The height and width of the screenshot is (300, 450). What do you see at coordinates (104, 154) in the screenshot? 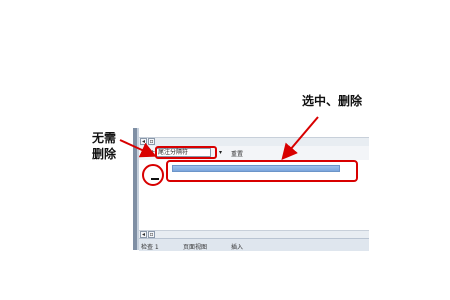
I see `annotation-no-need-line2: 删除` at bounding box center [104, 154].